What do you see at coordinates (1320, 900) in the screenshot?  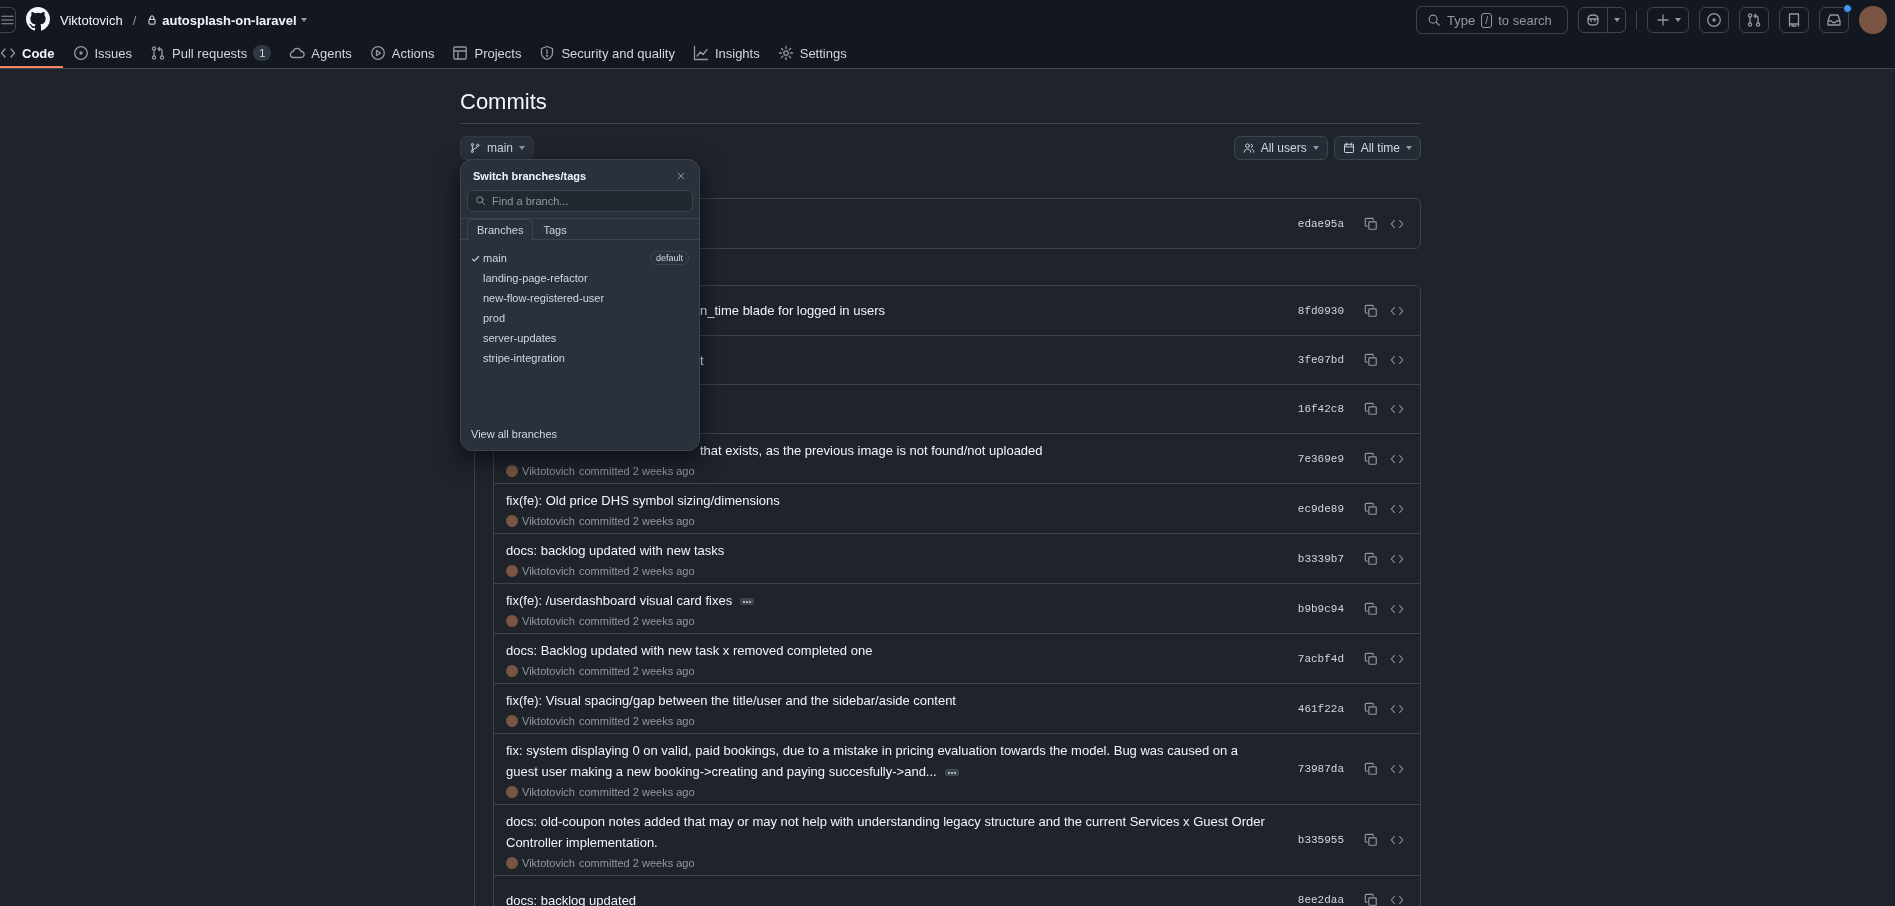 I see `commit-hash: 8ee2daa` at bounding box center [1320, 900].